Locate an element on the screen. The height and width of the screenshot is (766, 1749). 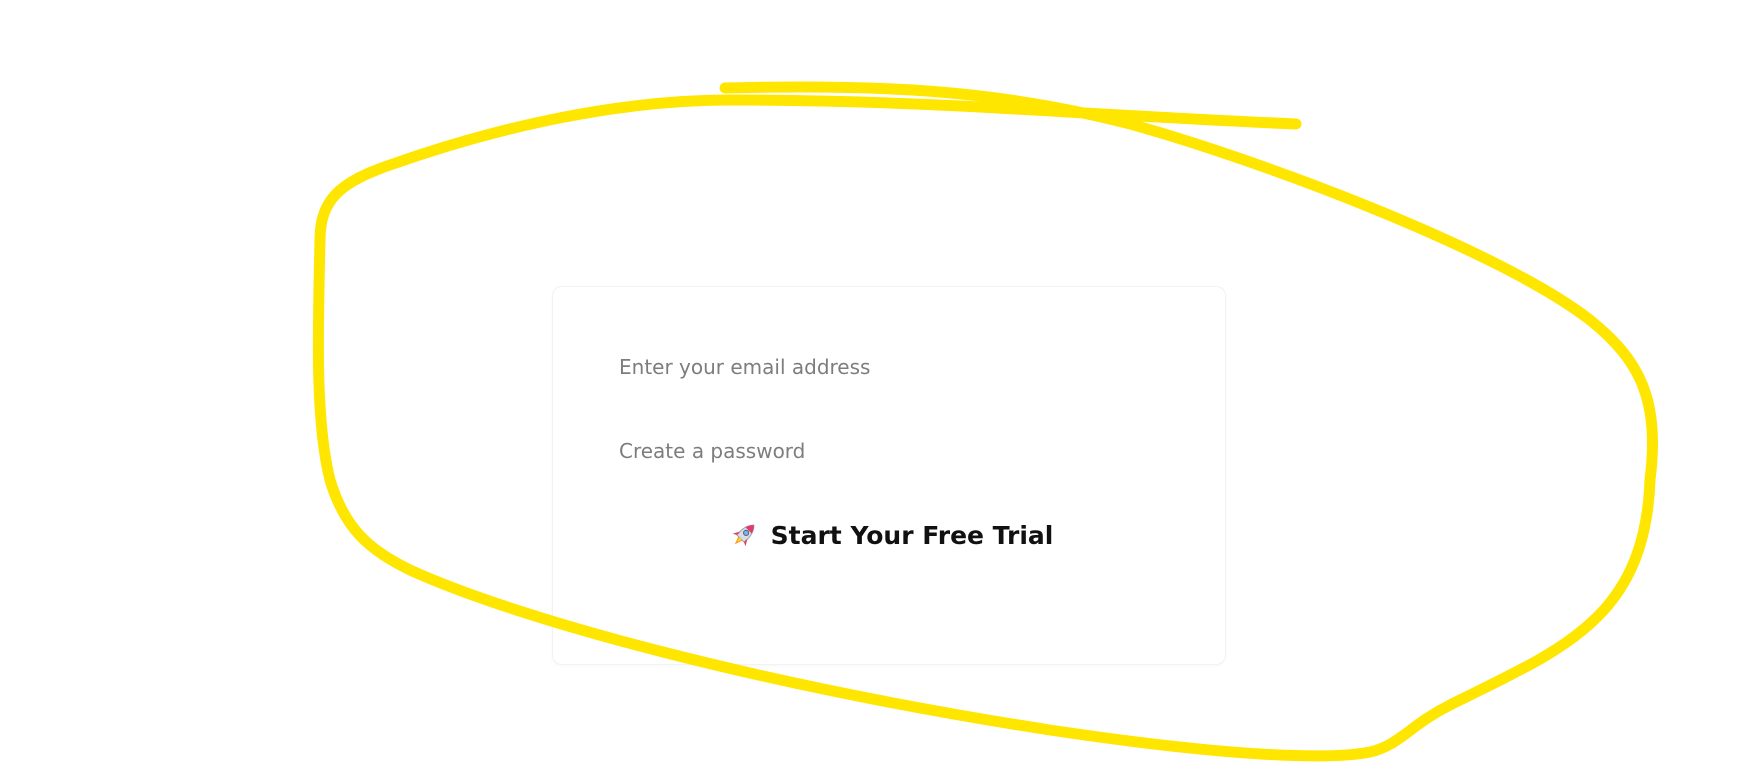
email-field is located at coordinates (890, 367).